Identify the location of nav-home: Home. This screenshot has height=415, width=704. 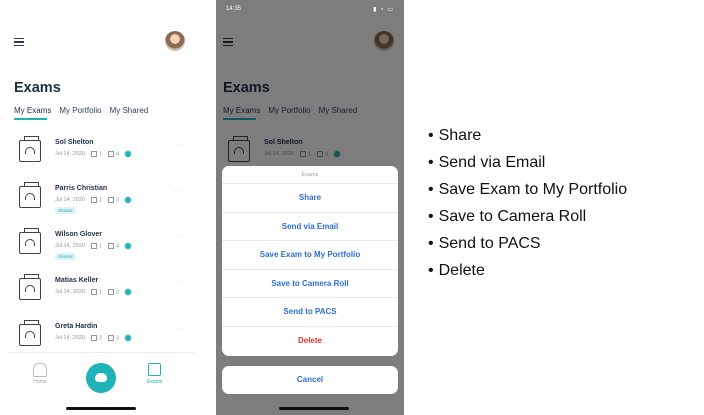
(40, 374).